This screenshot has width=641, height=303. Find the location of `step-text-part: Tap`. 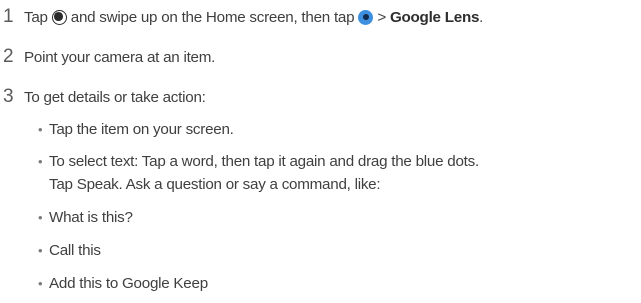

step-text-part: Tap is located at coordinates (36, 17).